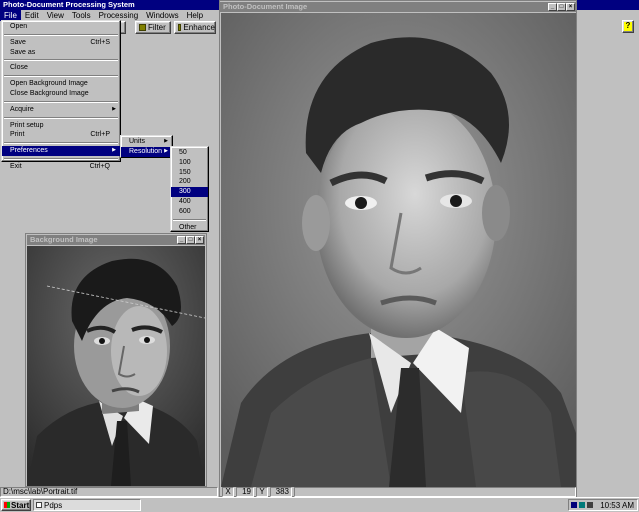 The width and height of the screenshot is (639, 512). Describe the element at coordinates (22, 109) in the screenshot. I see `menu-item-label: Acquire` at that location.